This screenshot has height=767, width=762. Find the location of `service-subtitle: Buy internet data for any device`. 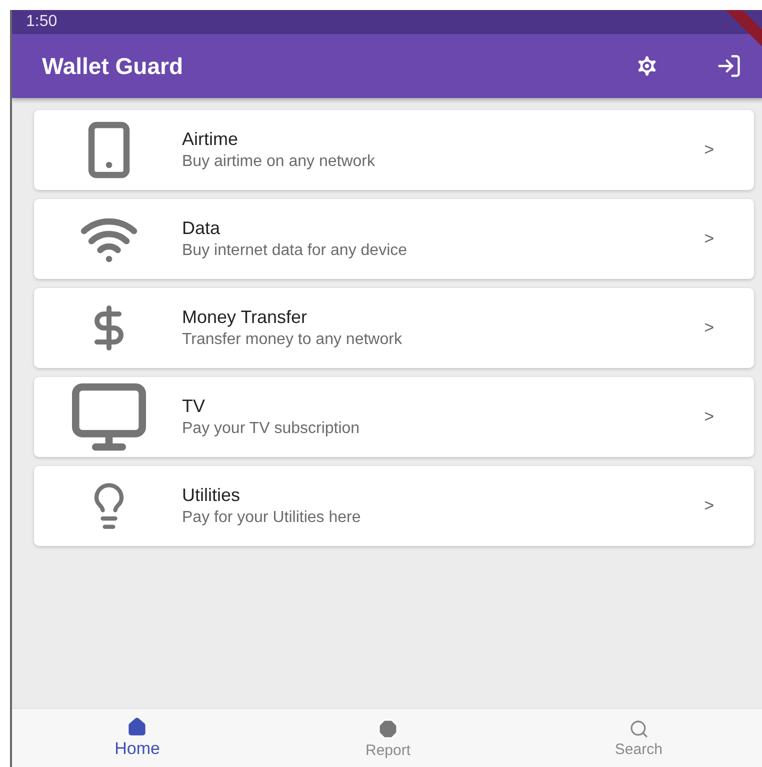

service-subtitle: Buy internet data for any device is located at coordinates (295, 251).